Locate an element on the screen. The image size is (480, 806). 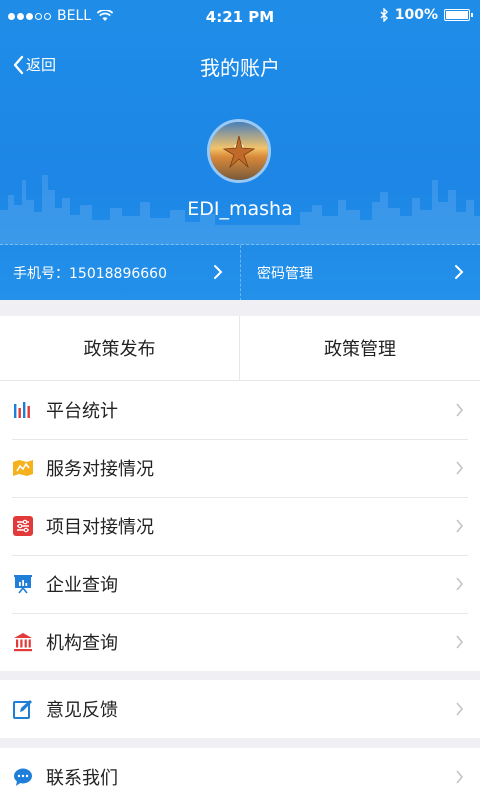
menu-item-label: 机构查询 is located at coordinates (82, 643).